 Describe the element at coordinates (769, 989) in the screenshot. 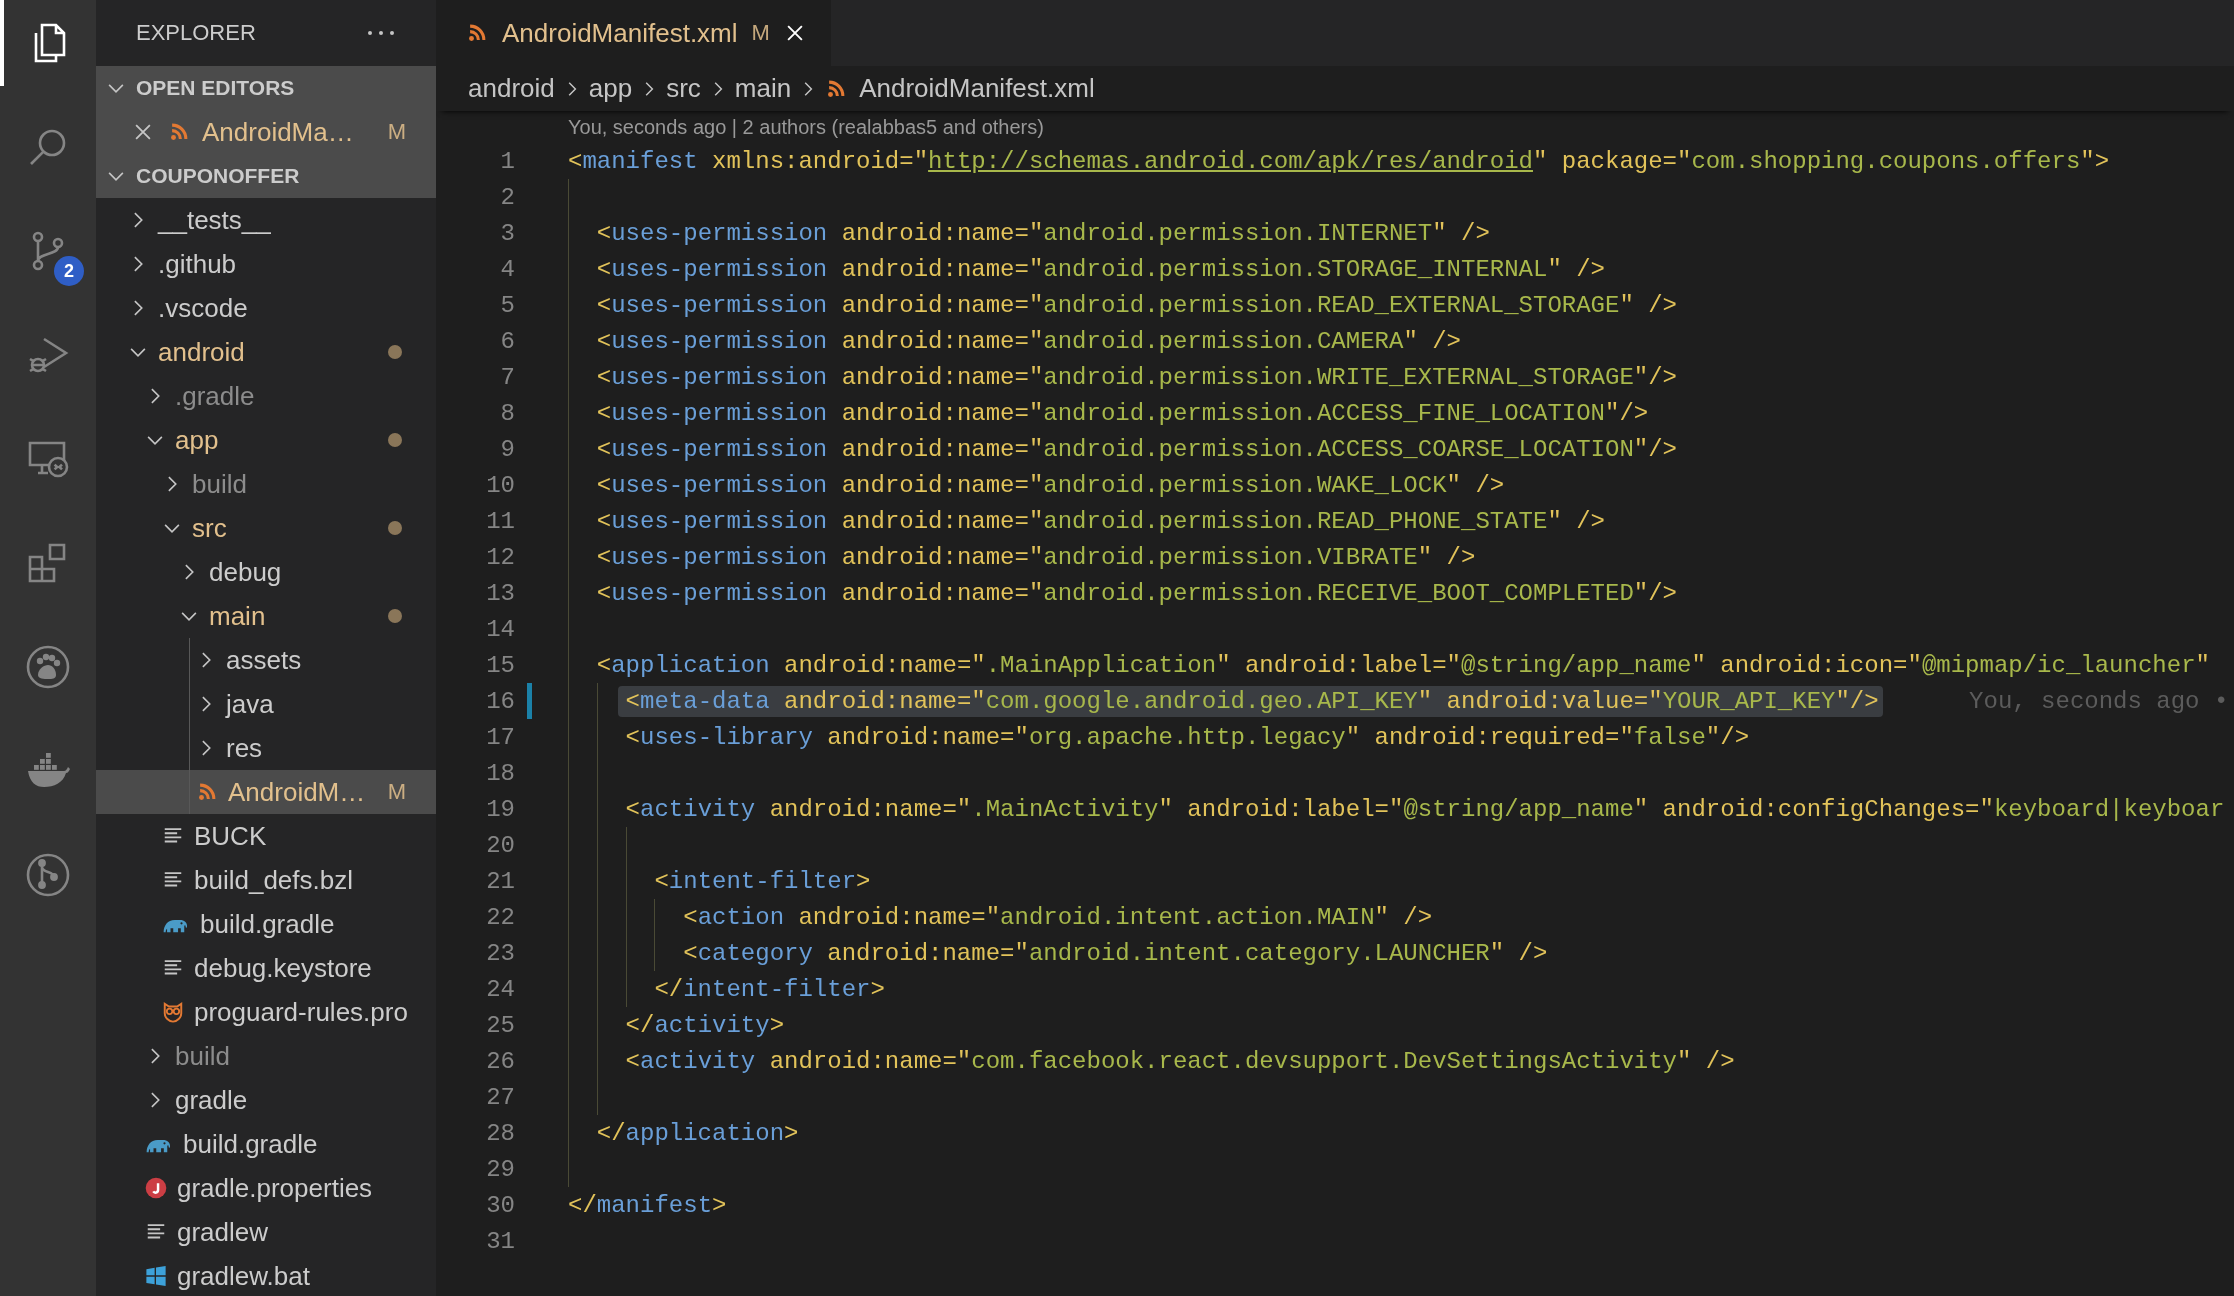

I see `code-line: </intent-filter>` at that location.